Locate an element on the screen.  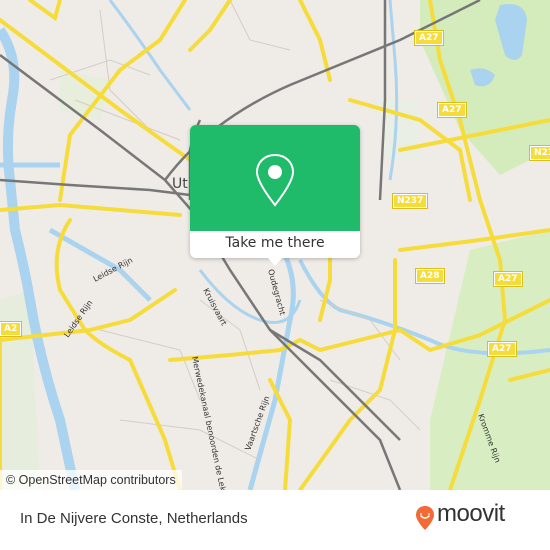
location-popup: Take me there is located at coordinates (275, 195).